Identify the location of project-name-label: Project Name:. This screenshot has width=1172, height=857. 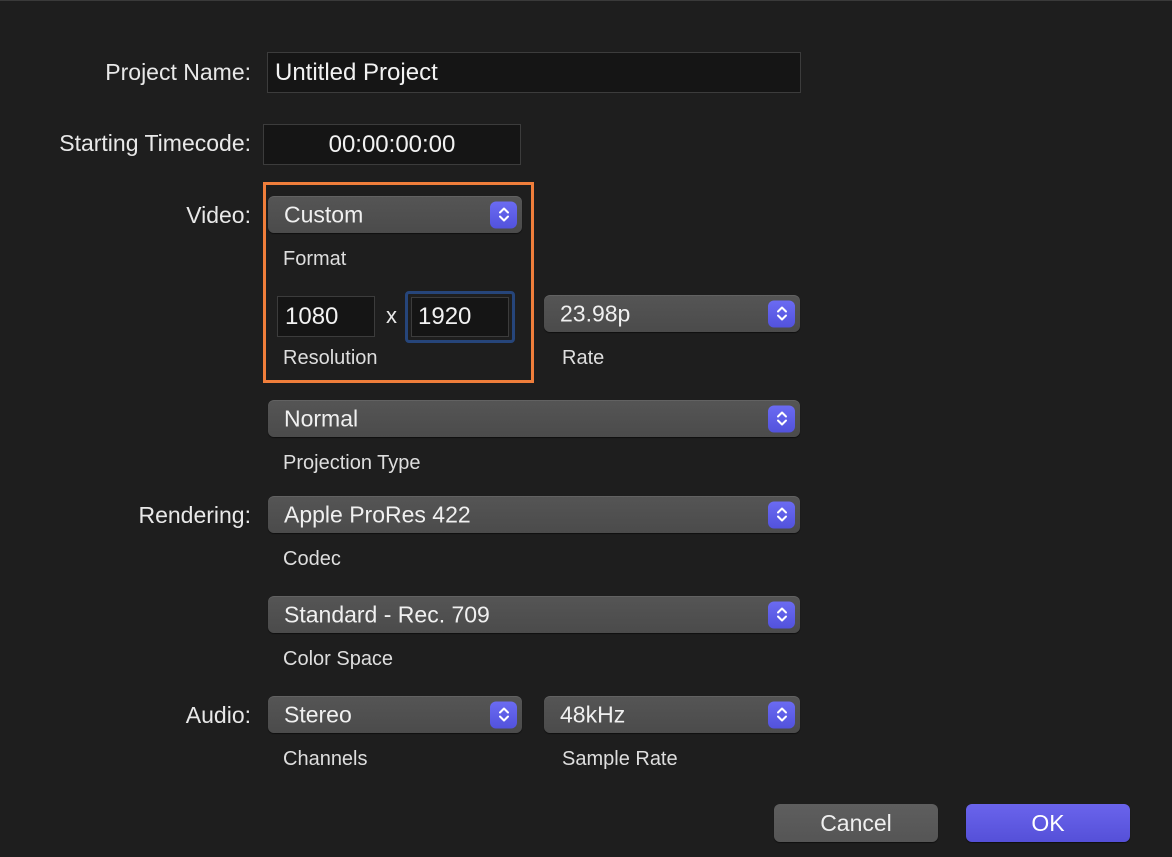
(178, 72).